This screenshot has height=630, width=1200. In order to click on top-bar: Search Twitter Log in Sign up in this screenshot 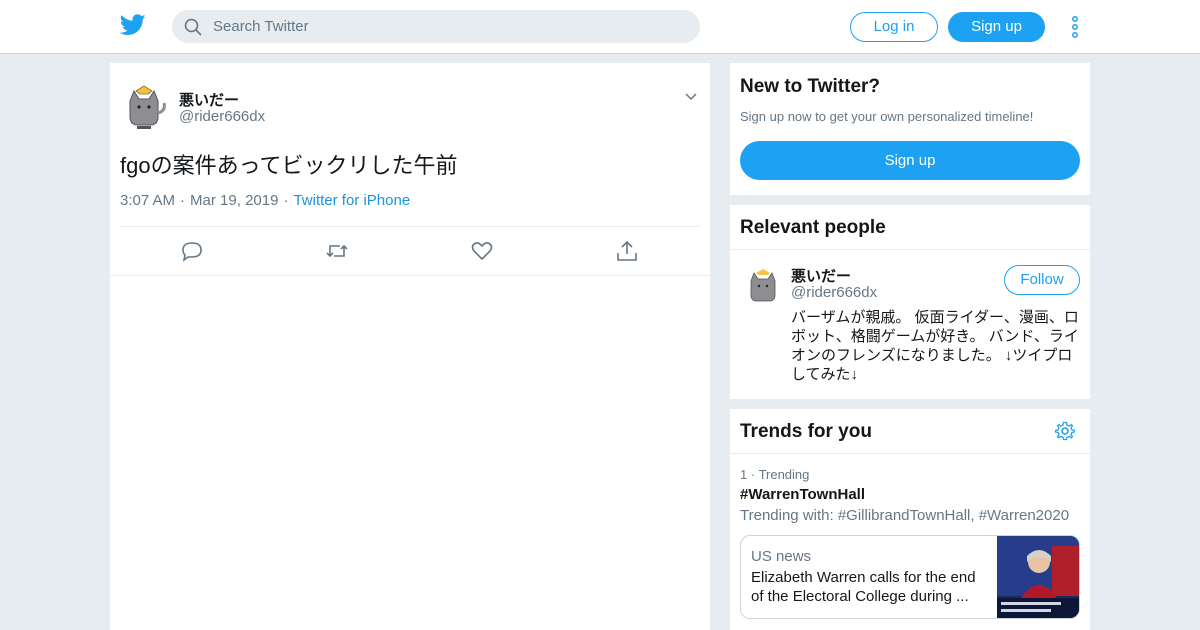, I will do `click(600, 27)`.